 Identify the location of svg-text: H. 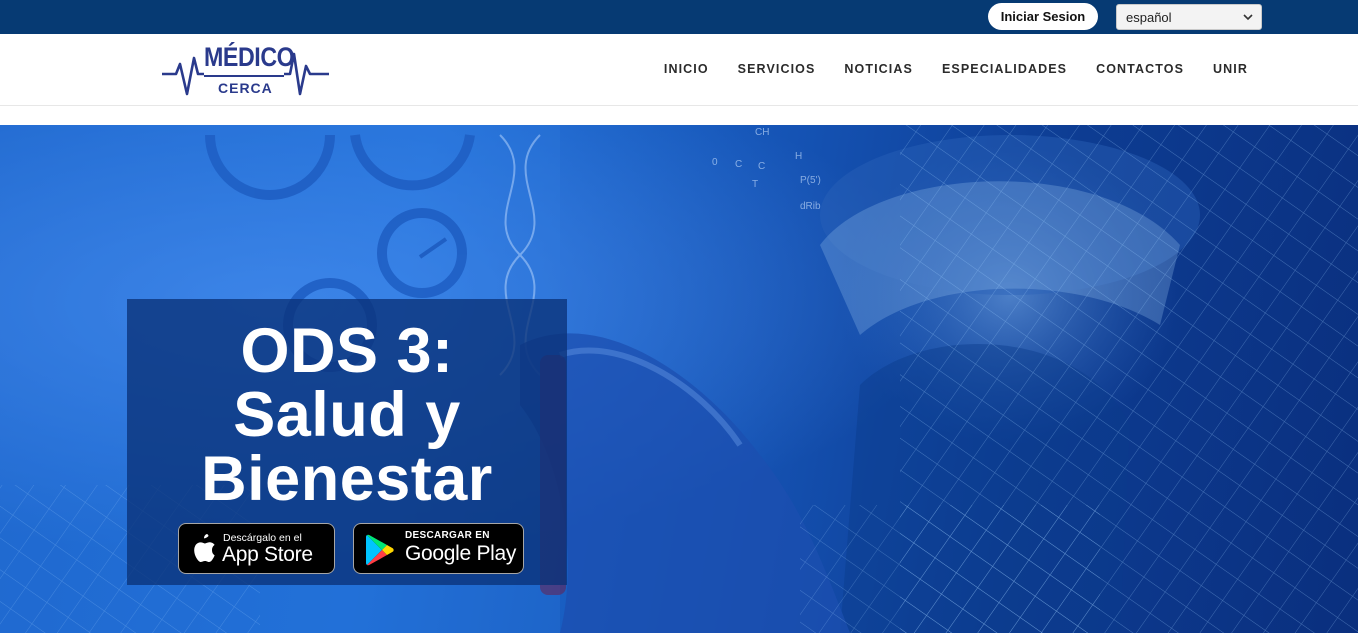
(798, 156).